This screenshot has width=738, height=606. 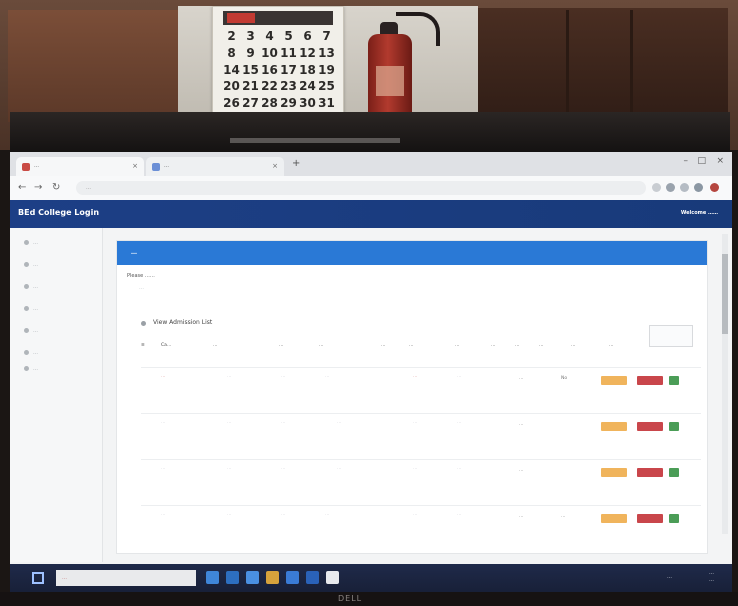 I want to click on calendar-day: 12, so click(x=307, y=52).